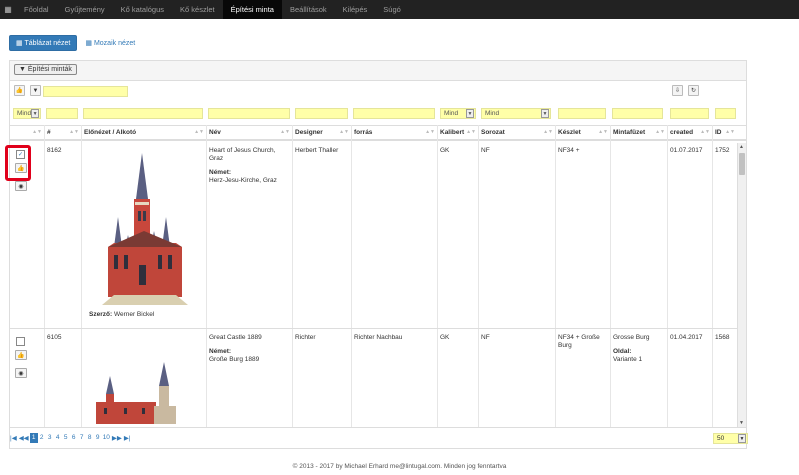  Describe the element at coordinates (8, 9) in the screenshot. I see `menu-grid-icon: ▦` at that location.